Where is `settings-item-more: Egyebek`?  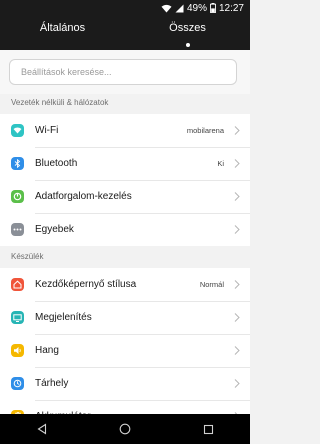
settings-item-more: Egyebek is located at coordinates (125, 229).